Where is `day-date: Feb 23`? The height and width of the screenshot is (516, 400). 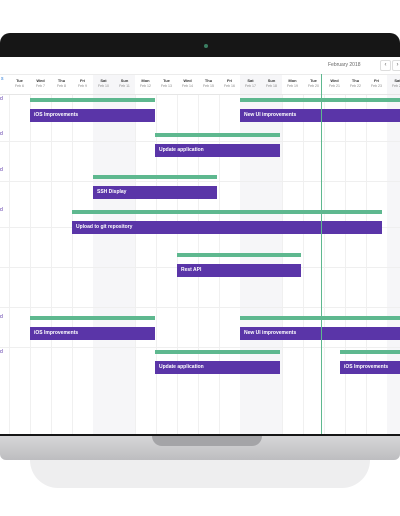 day-date: Feb 23 is located at coordinates (376, 86).